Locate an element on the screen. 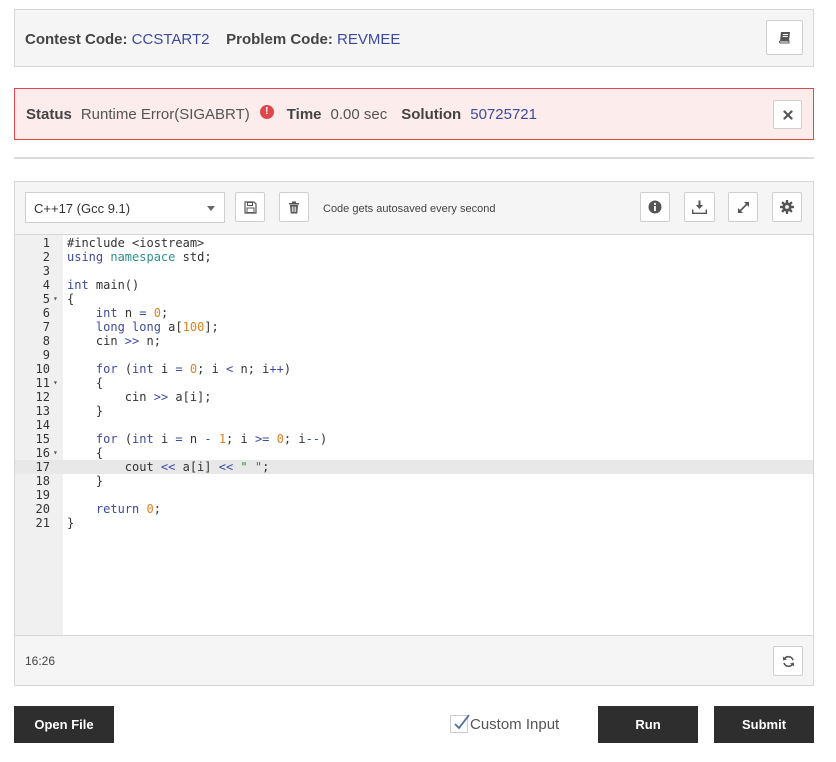 Image resolution: width=836 pixels, height=762 pixels. contest-code-value: CCSTART2 is located at coordinates (171, 39).